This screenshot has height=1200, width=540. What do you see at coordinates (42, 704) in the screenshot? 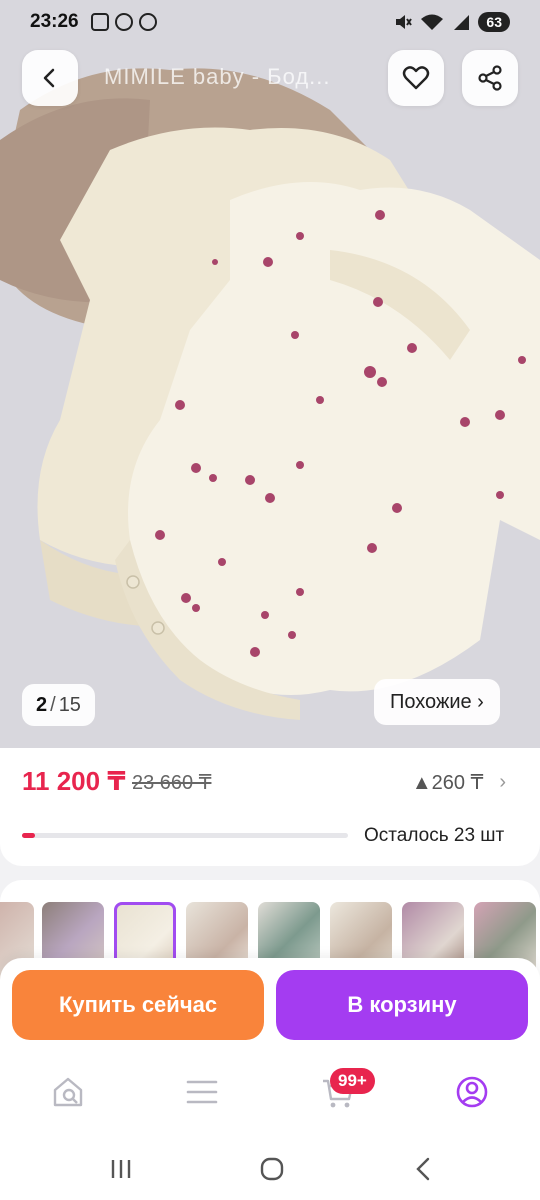
I see `image-index: 2` at bounding box center [42, 704].